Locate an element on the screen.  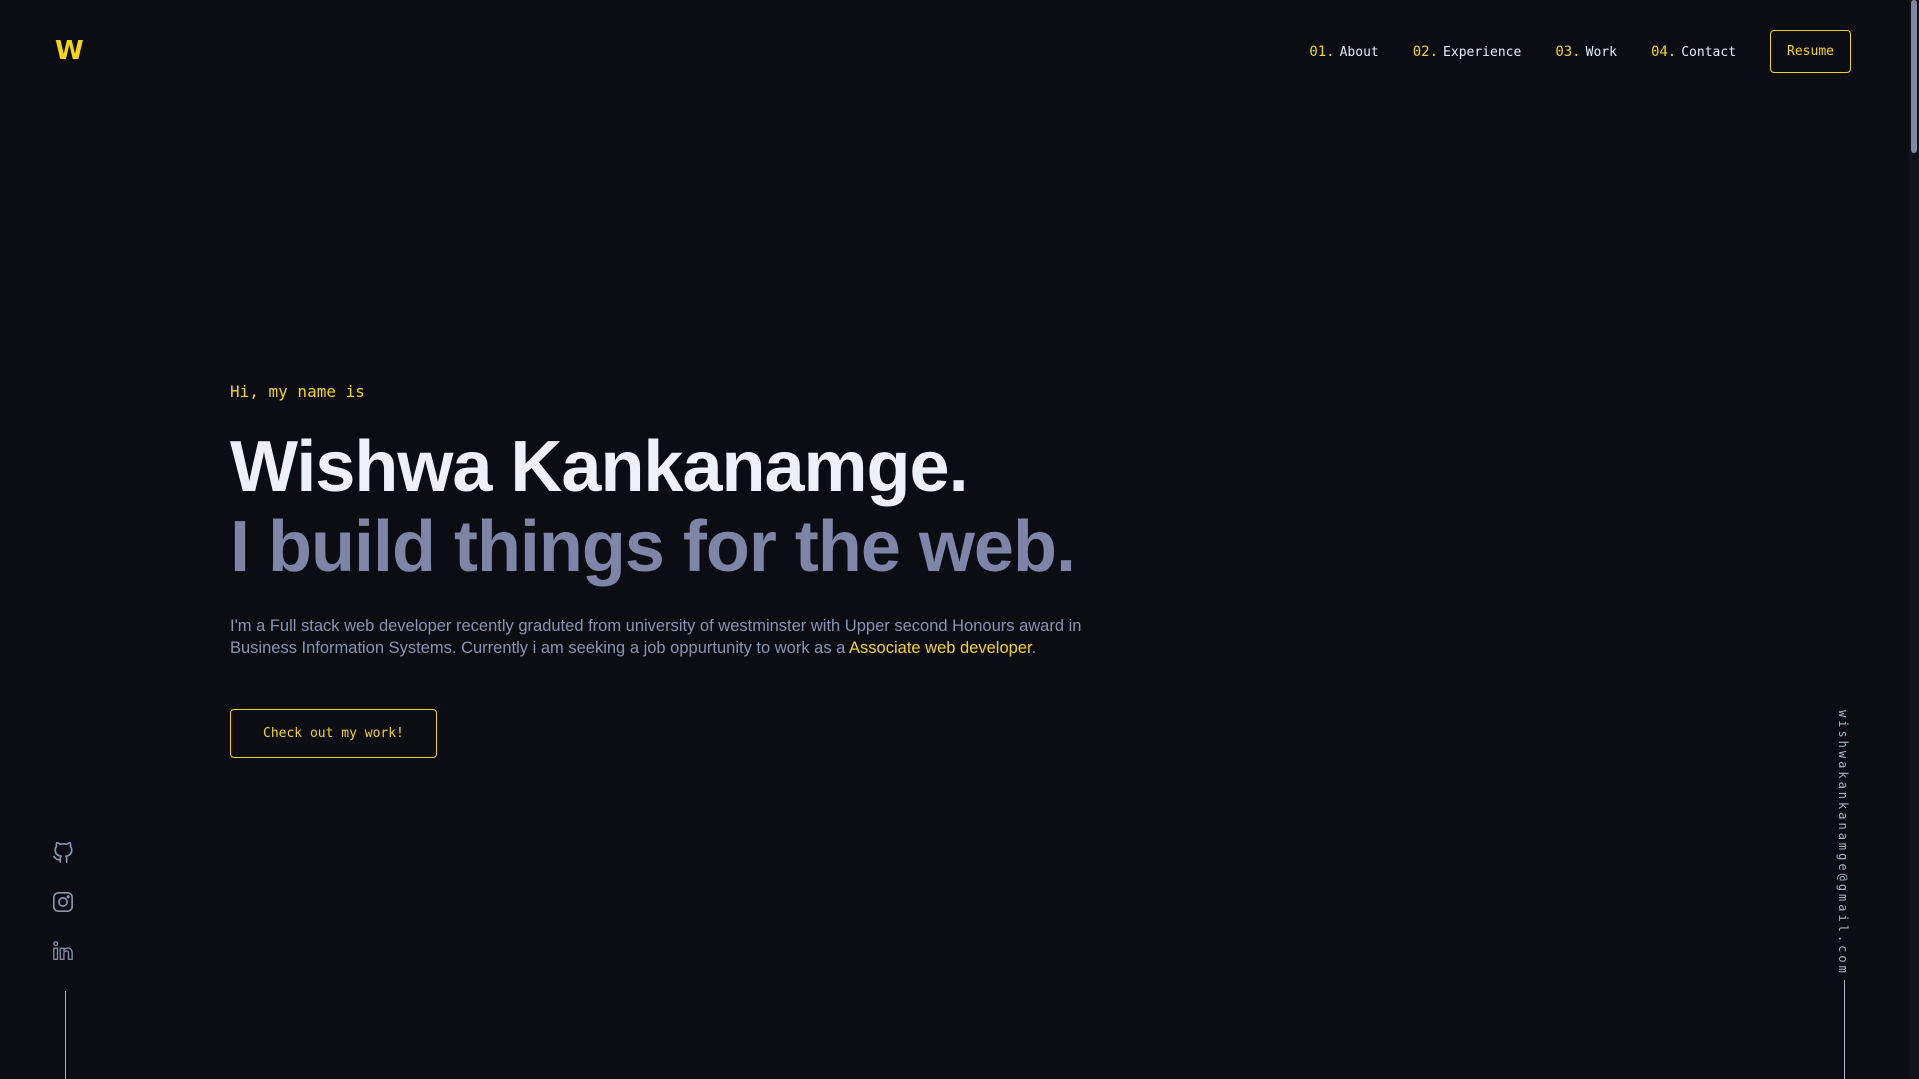
resume-button: Resume is located at coordinates (1810, 51).